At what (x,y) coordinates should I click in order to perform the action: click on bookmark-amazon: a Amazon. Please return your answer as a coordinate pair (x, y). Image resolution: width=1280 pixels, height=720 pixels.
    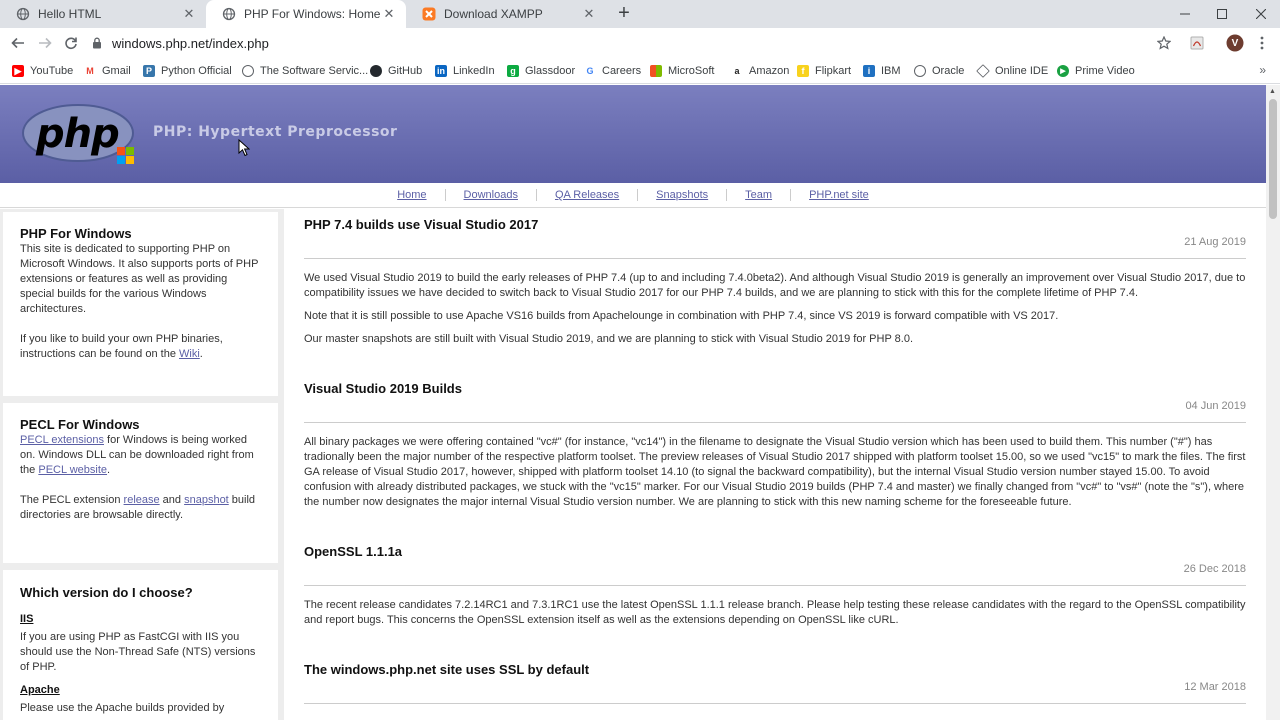
    Looking at the image, I should click on (760, 71).